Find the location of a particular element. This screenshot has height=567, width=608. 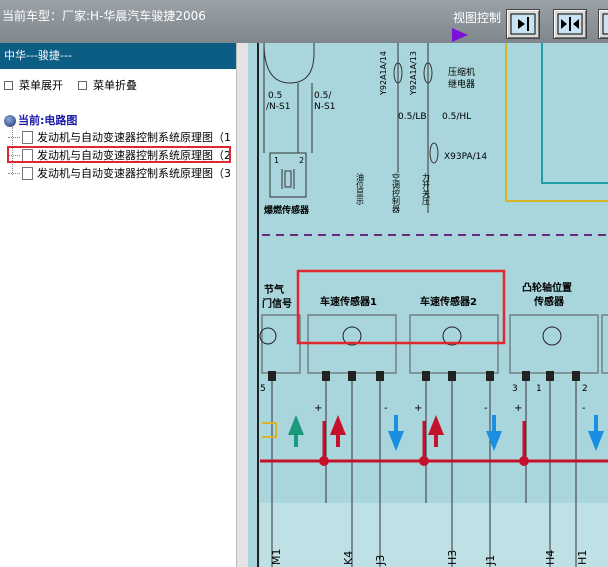

cam-sensor-box is located at coordinates (554, 344).